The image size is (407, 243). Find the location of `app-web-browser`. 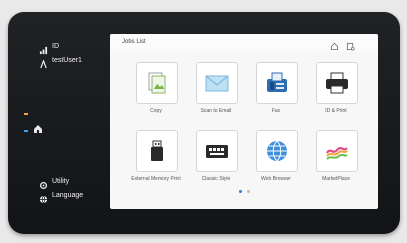

app-web-browser is located at coordinates (277, 151).